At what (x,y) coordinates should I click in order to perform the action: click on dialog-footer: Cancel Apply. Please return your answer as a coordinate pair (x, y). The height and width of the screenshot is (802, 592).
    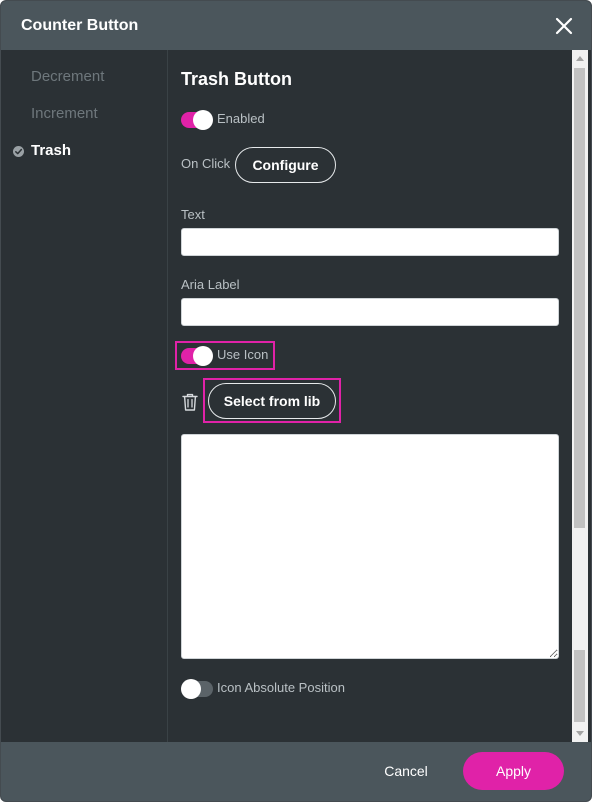
    Looking at the image, I should click on (296, 771).